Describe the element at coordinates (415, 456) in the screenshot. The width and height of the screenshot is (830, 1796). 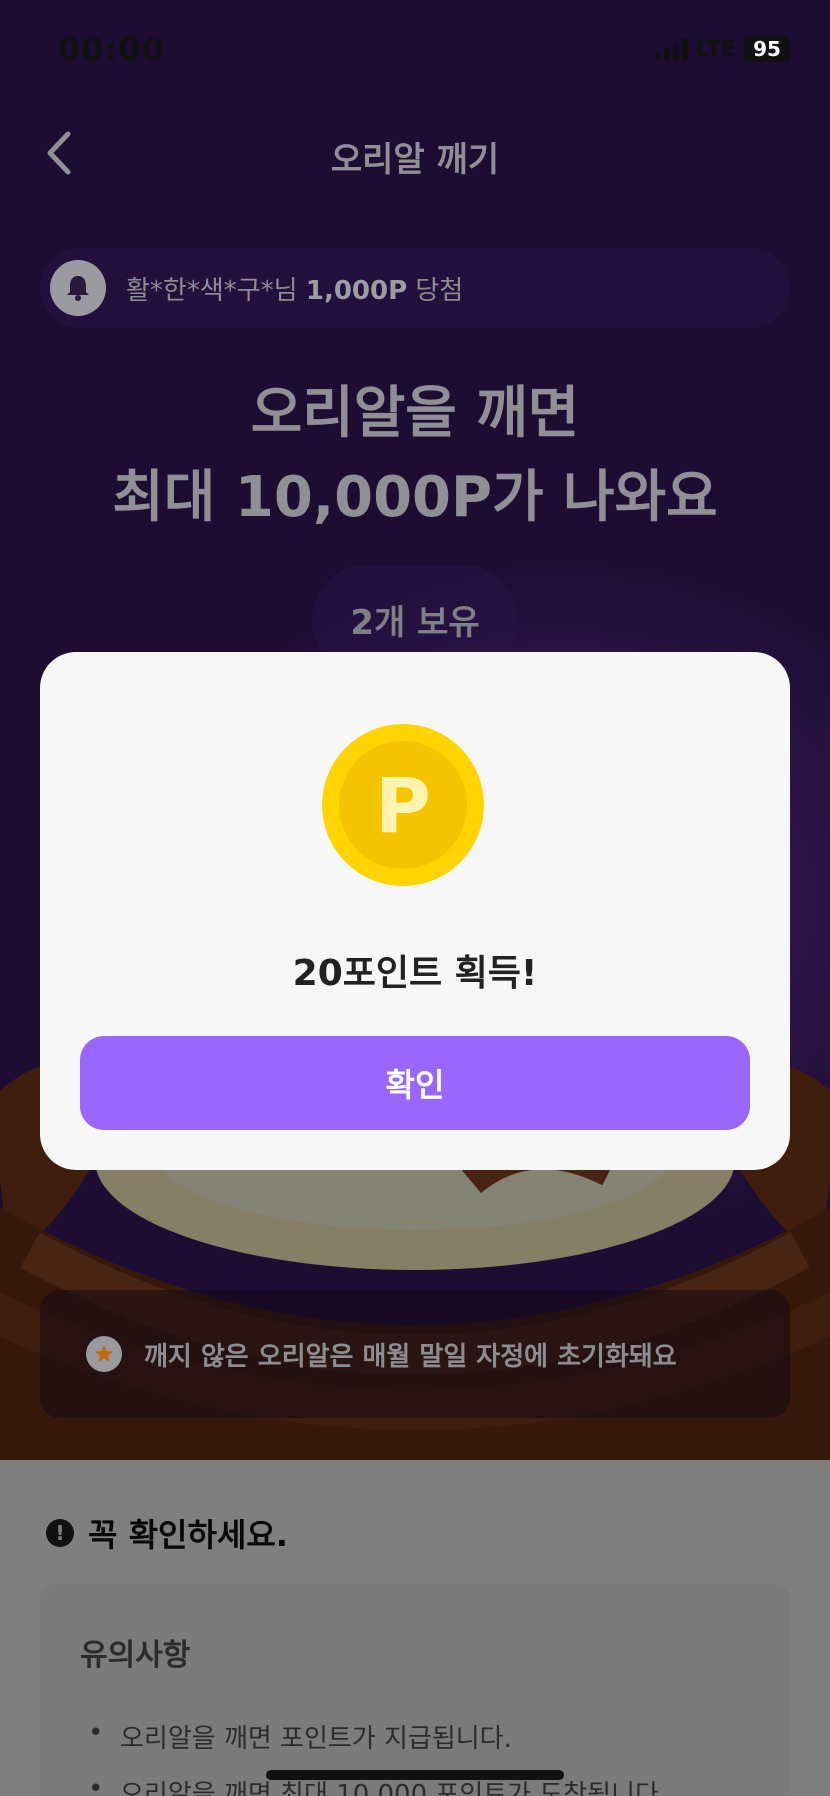
I see `headline: 오리알을 깨면 최대 10,000P가 나와요` at that location.